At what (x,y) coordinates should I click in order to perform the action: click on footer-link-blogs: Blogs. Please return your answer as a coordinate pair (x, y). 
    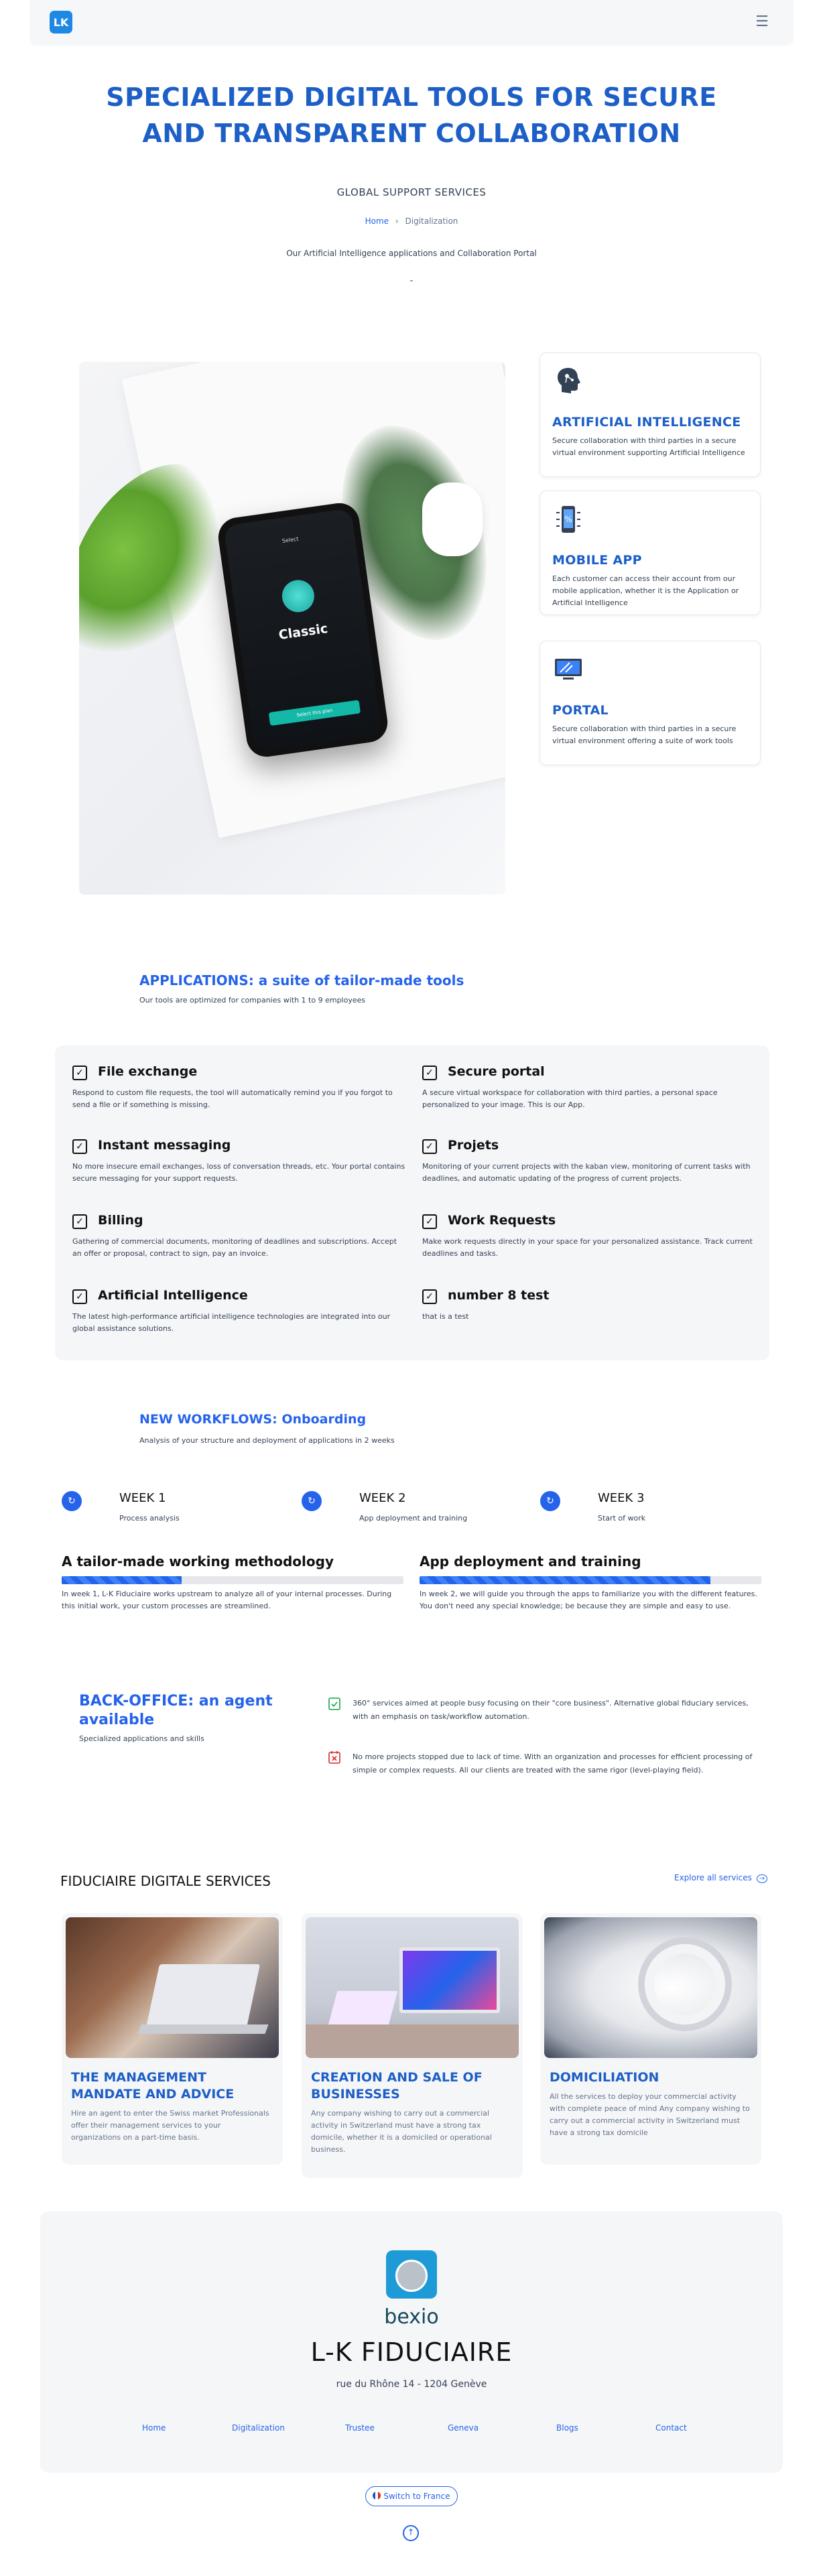
    Looking at the image, I should click on (567, 2428).